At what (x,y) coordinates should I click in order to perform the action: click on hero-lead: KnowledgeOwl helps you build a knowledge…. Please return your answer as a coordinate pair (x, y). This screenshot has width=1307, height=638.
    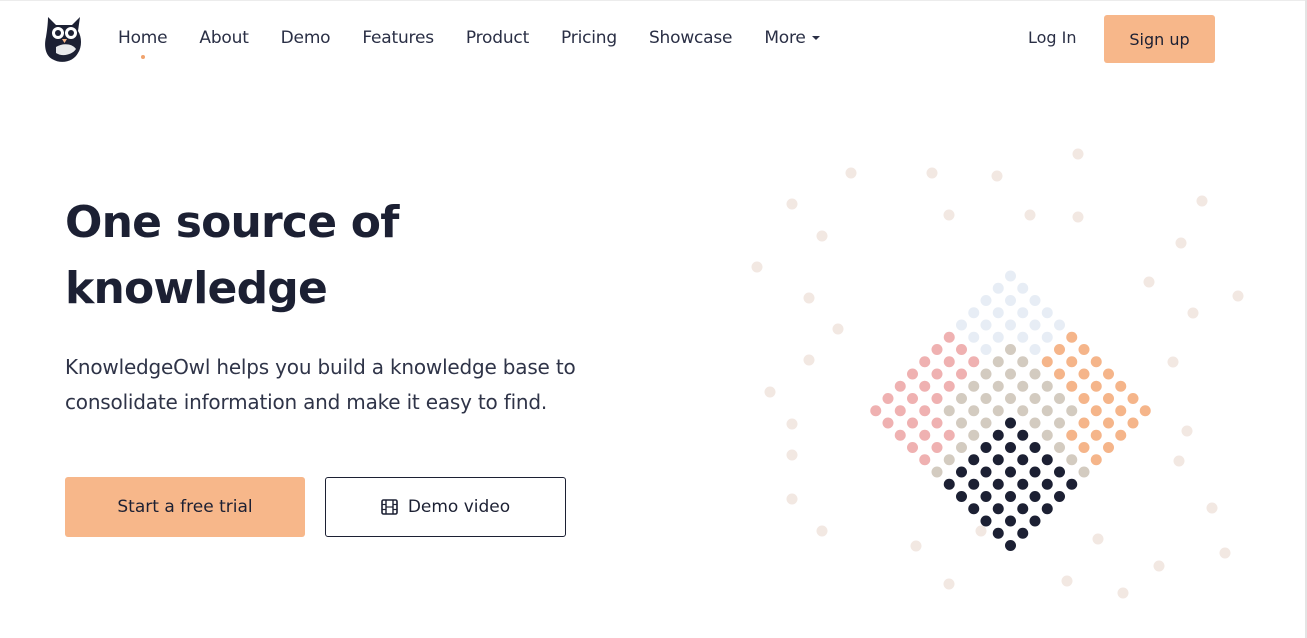
    Looking at the image, I should click on (320, 384).